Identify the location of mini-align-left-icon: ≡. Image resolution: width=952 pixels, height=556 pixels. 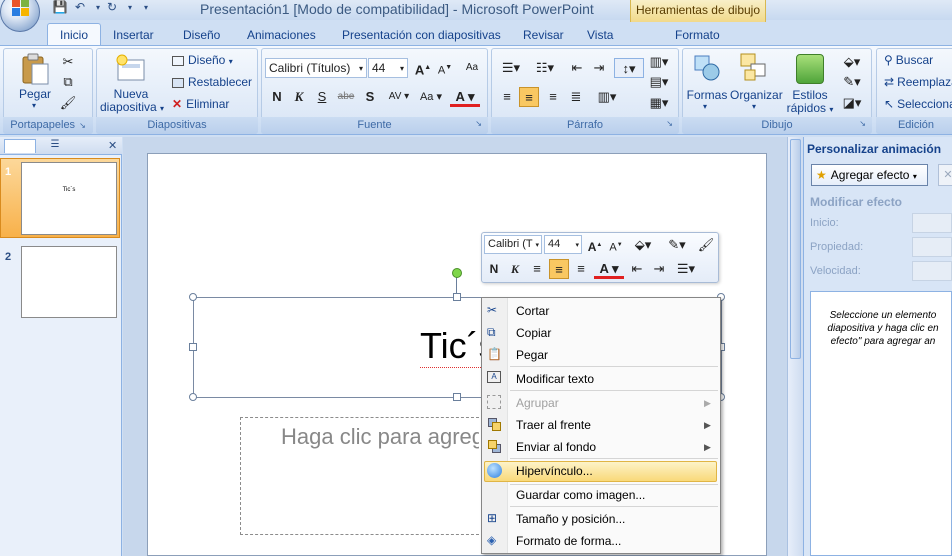
(537, 269).